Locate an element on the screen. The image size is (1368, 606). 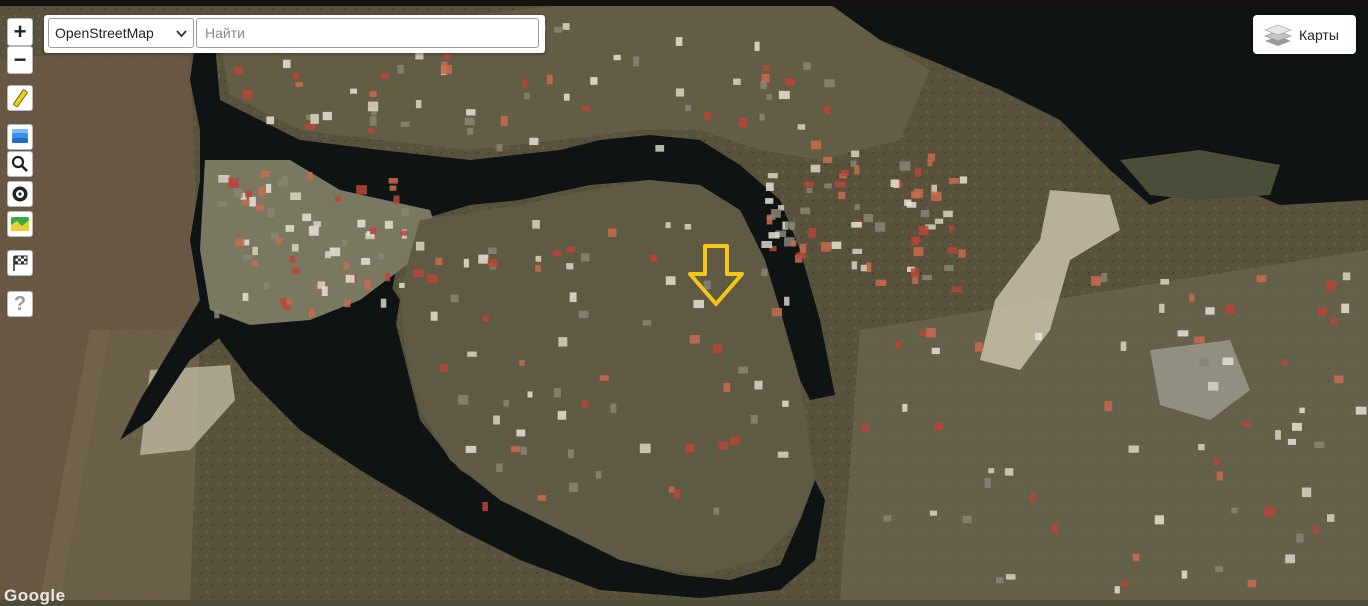
compass-button is located at coordinates (20, 194).